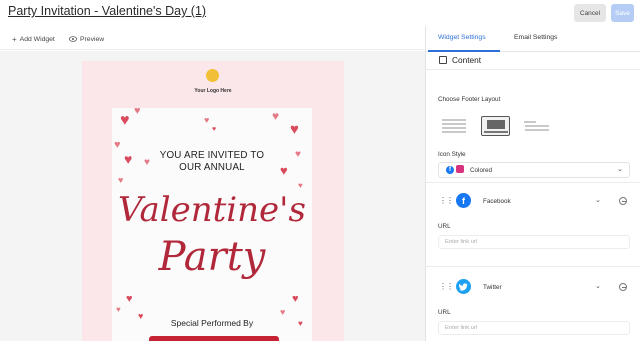  I want to click on eye-icon, so click(73, 39).